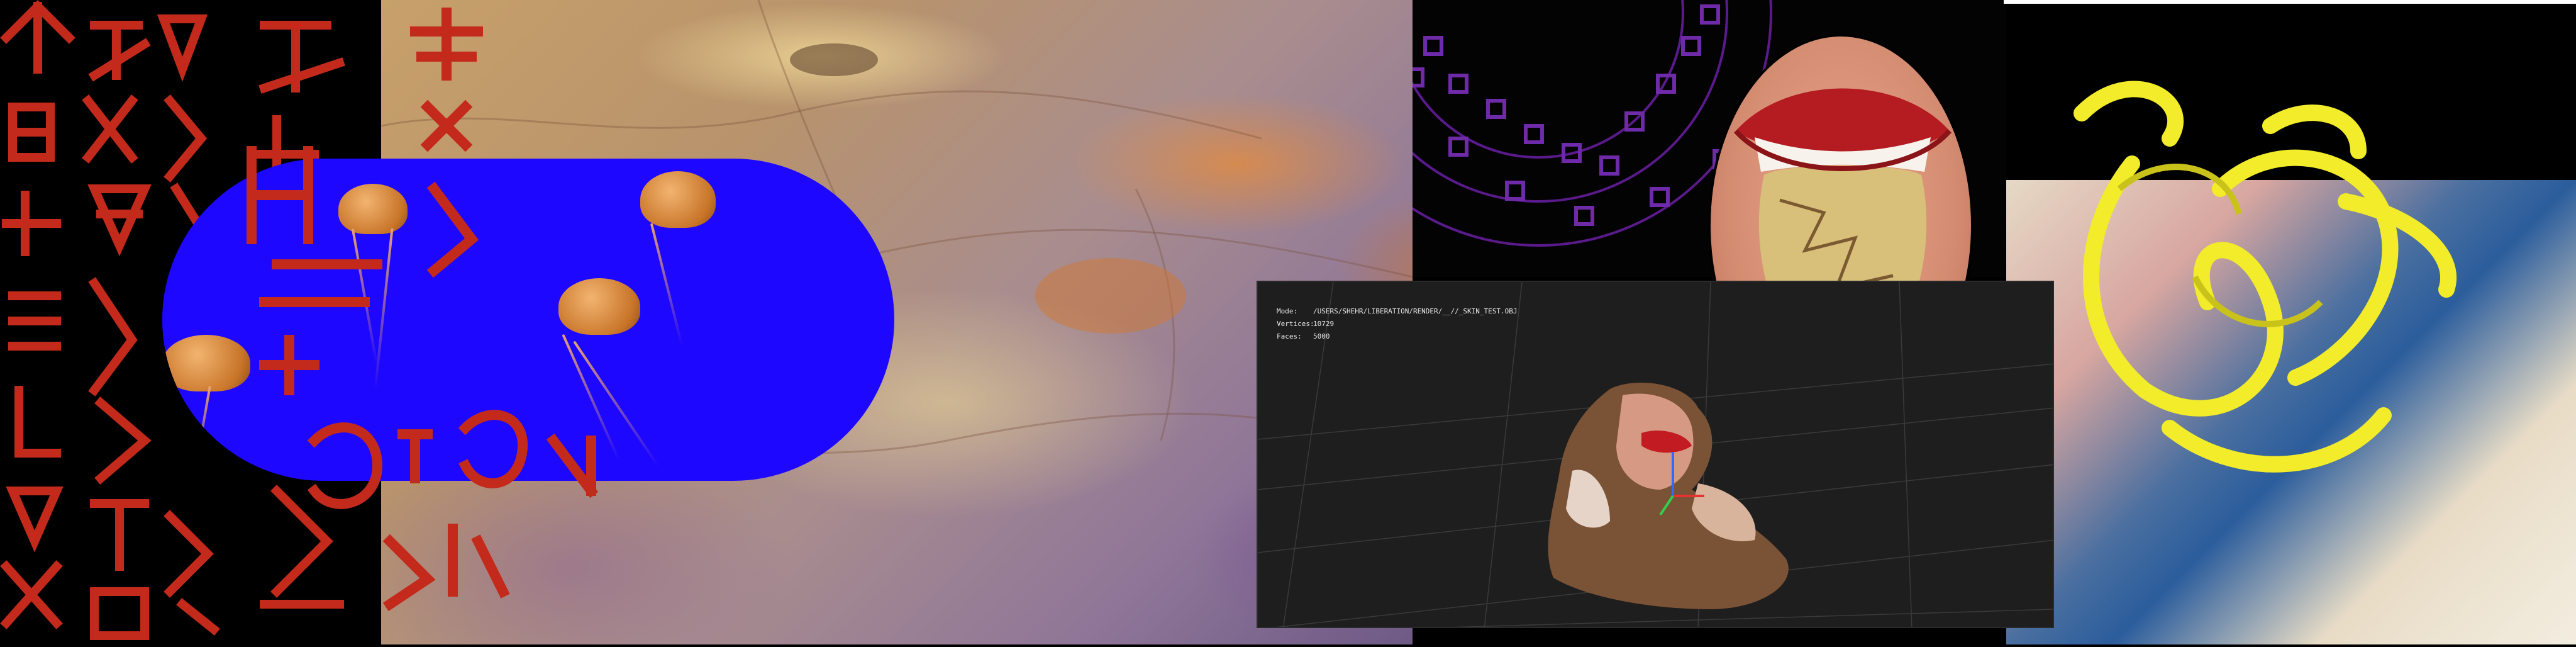 Image resolution: width=2576 pixels, height=647 pixels. I want to click on viewer-faces-value: 5000, so click(1321, 336).